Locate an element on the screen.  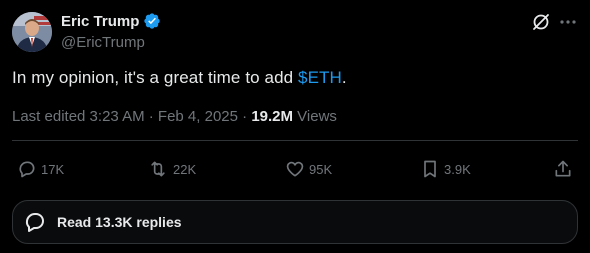
heart-icon is located at coordinates (295, 169).